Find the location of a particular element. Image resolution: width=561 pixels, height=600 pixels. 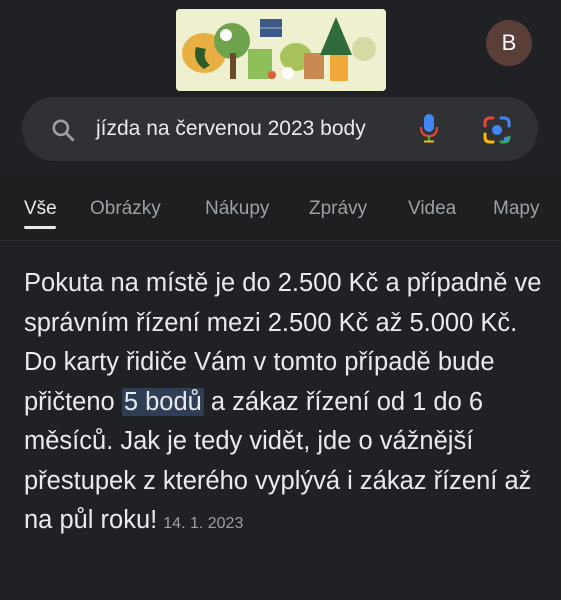

divider is located at coordinates (280, 240).